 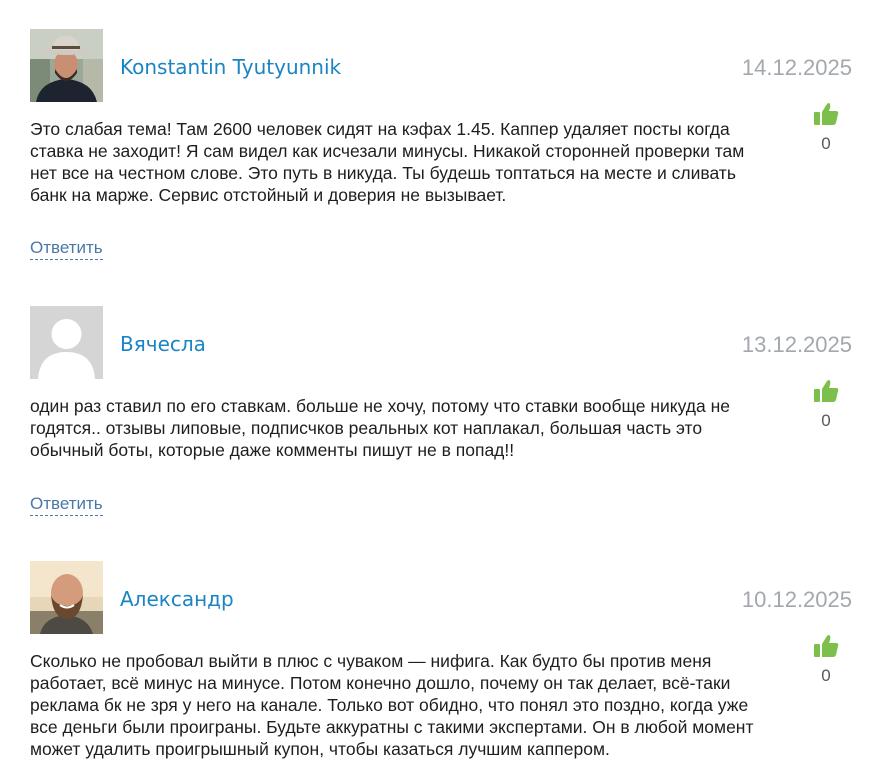 What do you see at coordinates (796, 67) in the screenshot?
I see `comment-date: 14.12.2025` at bounding box center [796, 67].